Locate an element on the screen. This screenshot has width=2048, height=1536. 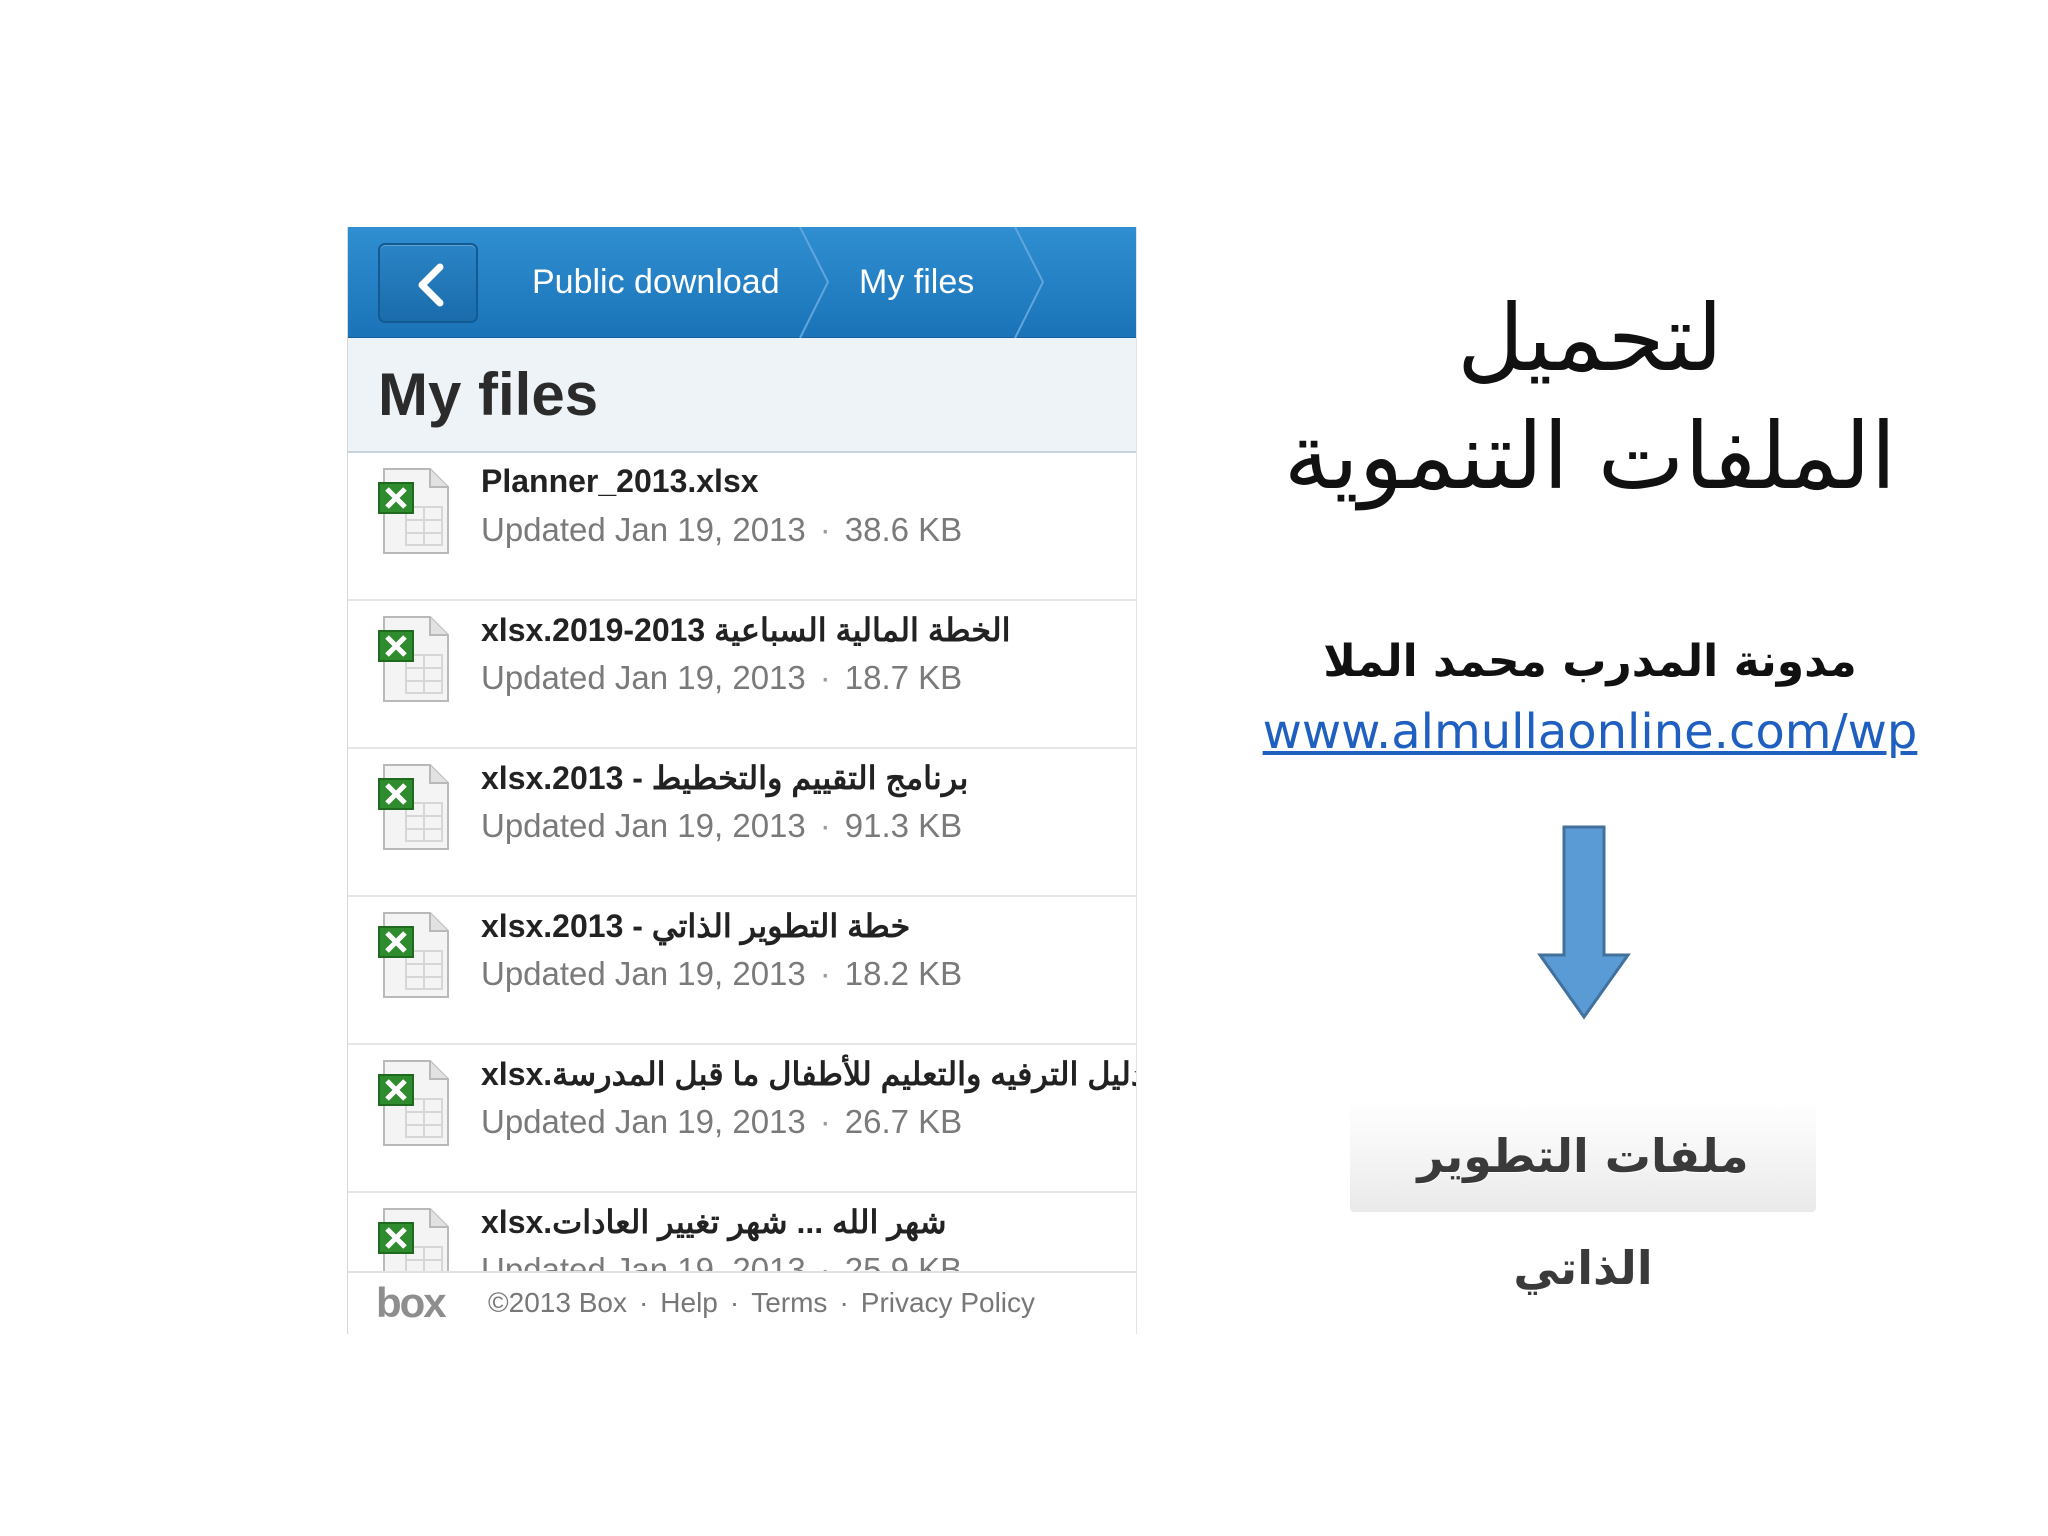
file-name: خطة التطوير الذاتي - 2013.xlsx is located at coordinates (696, 926).